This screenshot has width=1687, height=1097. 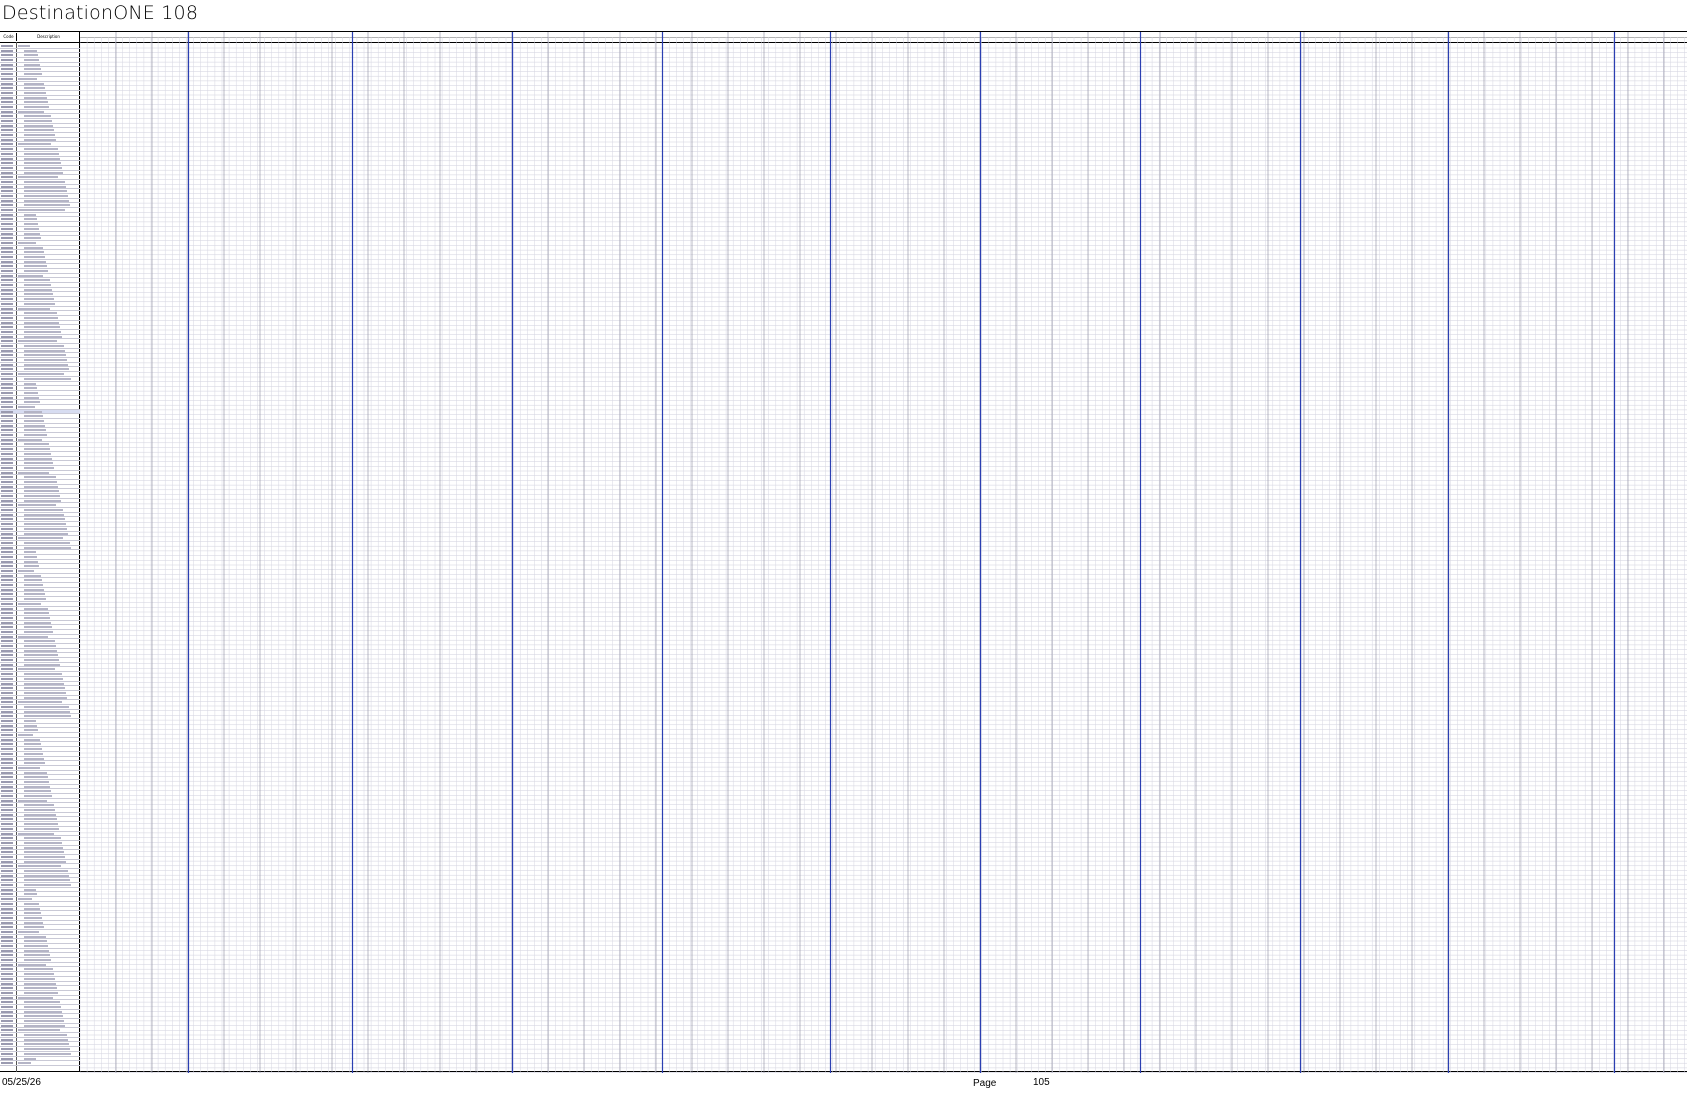 What do you see at coordinates (40, 1063) in the screenshot?
I see `table-row` at bounding box center [40, 1063].